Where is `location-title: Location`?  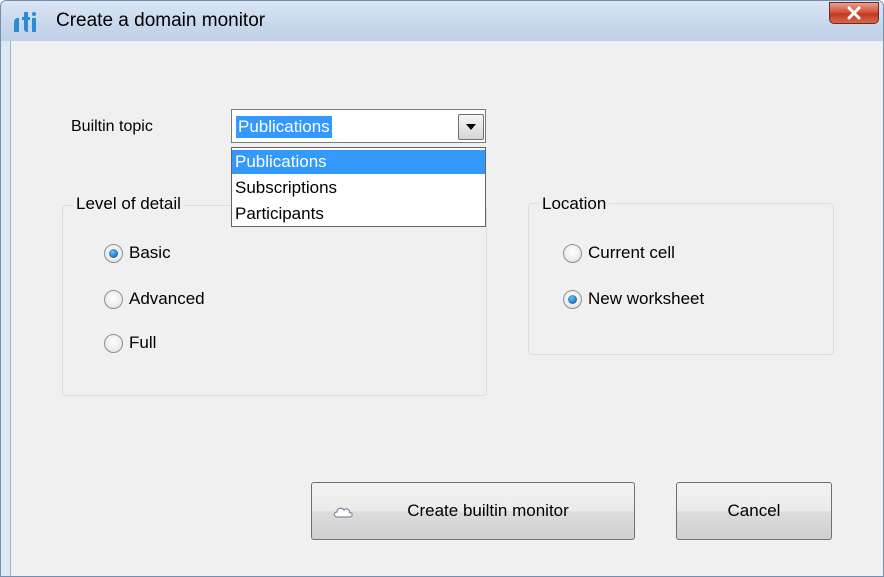
location-title: Location is located at coordinates (574, 204).